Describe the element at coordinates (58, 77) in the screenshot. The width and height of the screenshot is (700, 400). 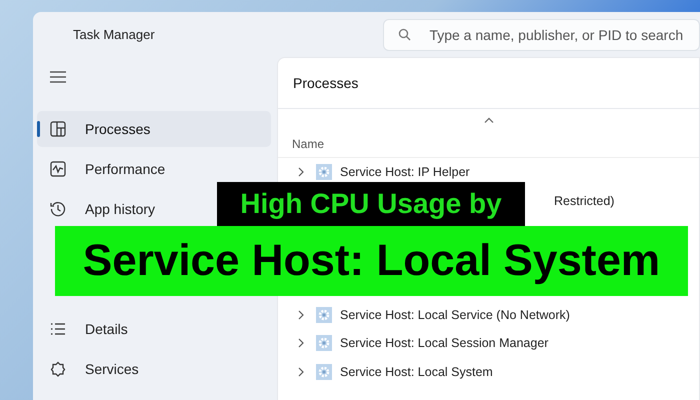
I see `menu-icon` at that location.